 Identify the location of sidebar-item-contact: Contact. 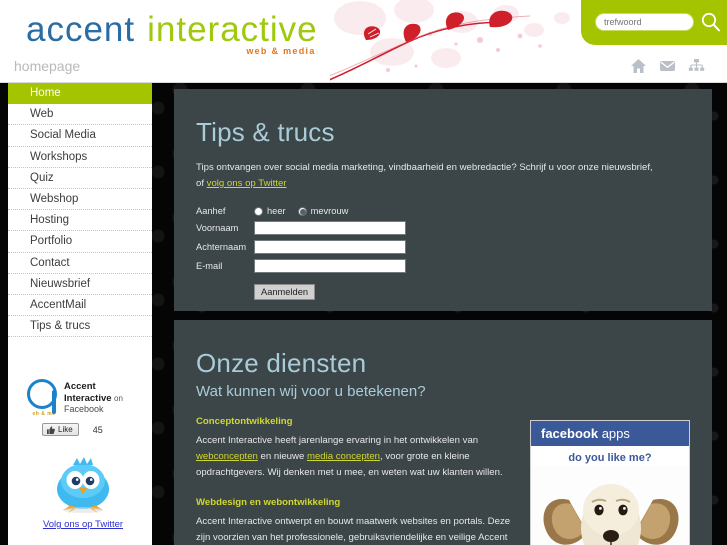
(80, 263).